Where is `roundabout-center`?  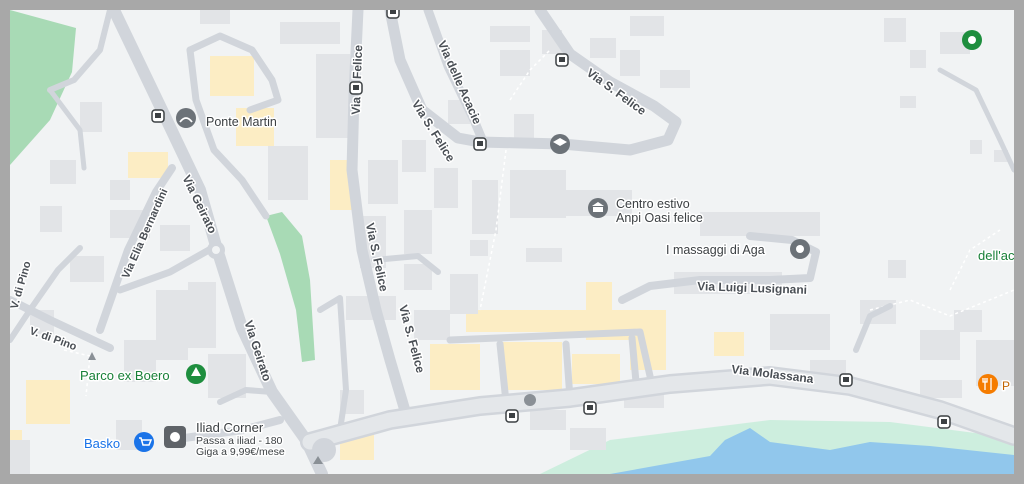 roundabout-center is located at coordinates (216, 250).